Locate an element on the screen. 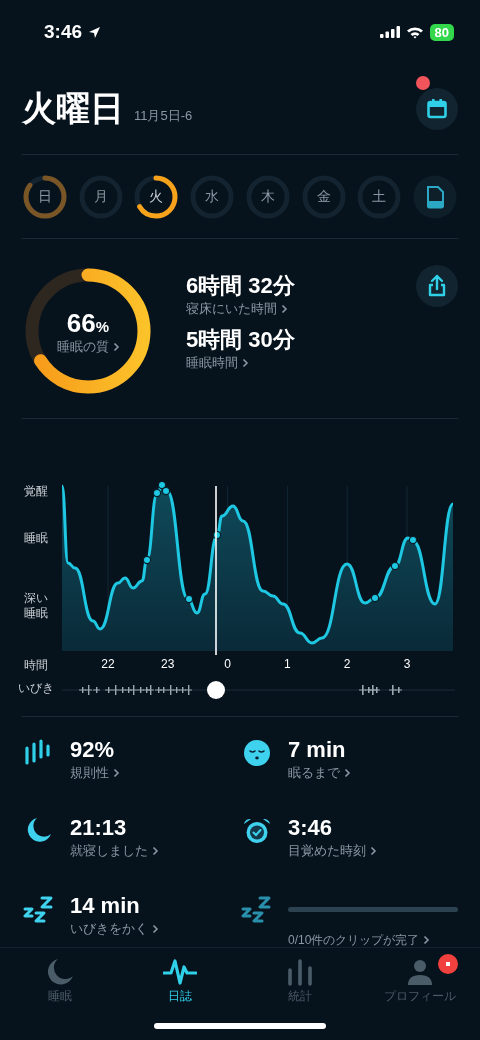 This screenshot has height=1040, width=480. report-button is located at coordinates (434, 196).